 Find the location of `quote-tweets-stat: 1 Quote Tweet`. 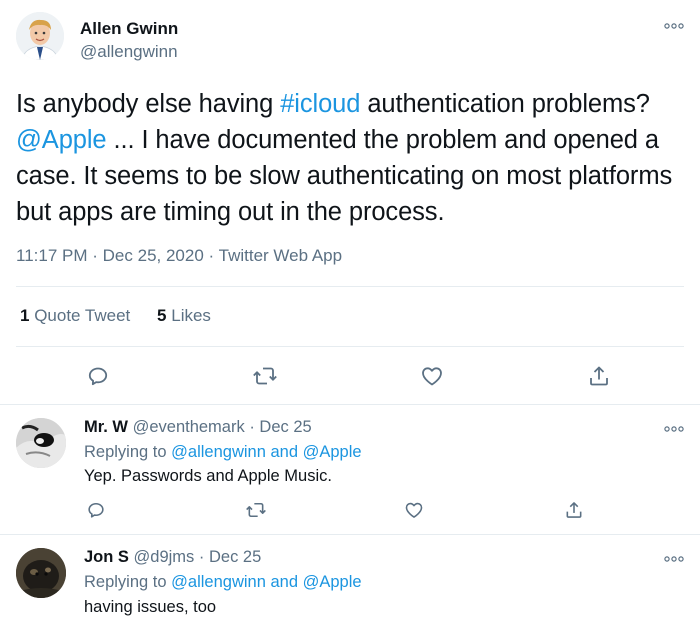

quote-tweets-stat: 1 Quote Tweet is located at coordinates (75, 315).